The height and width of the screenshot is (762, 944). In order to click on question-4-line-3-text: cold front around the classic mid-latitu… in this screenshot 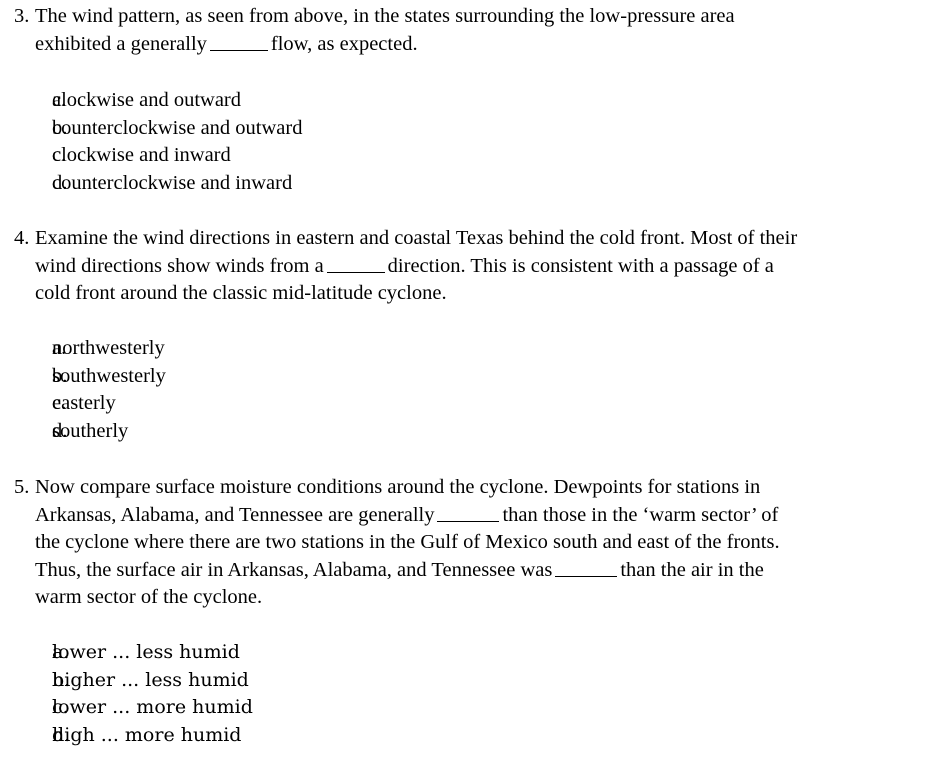, I will do `click(241, 293)`.